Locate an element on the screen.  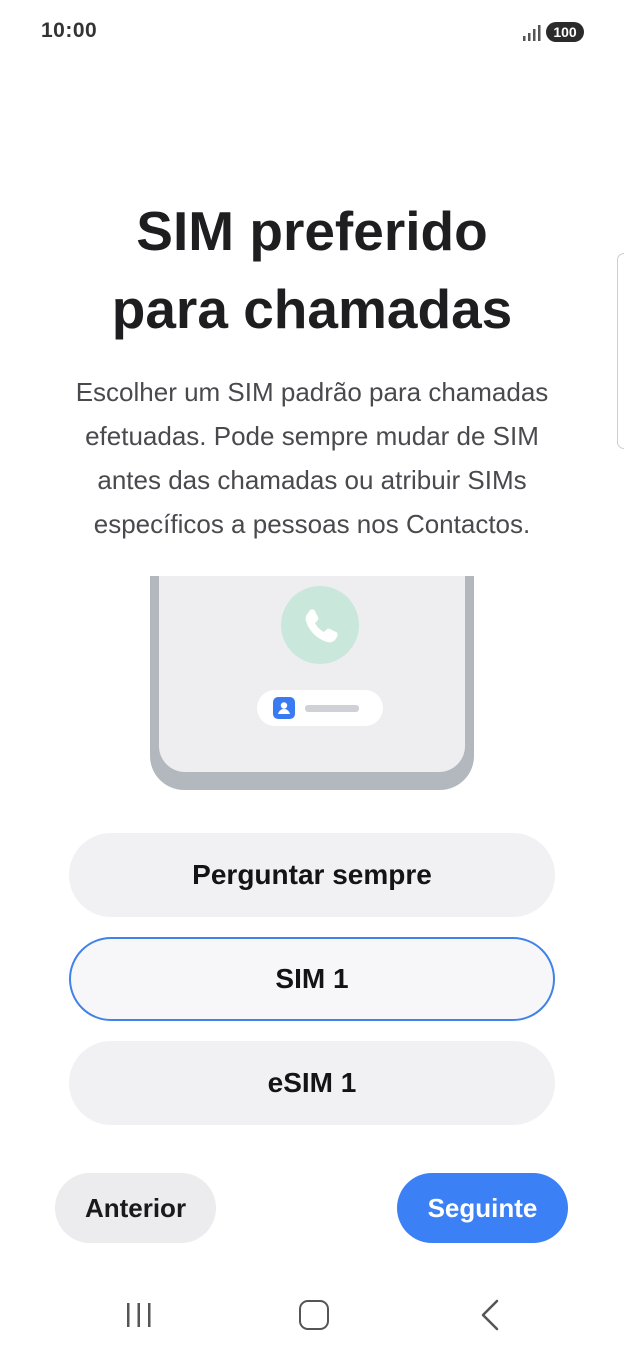
option-ask-always: Perguntar sempre is located at coordinates (312, 875).